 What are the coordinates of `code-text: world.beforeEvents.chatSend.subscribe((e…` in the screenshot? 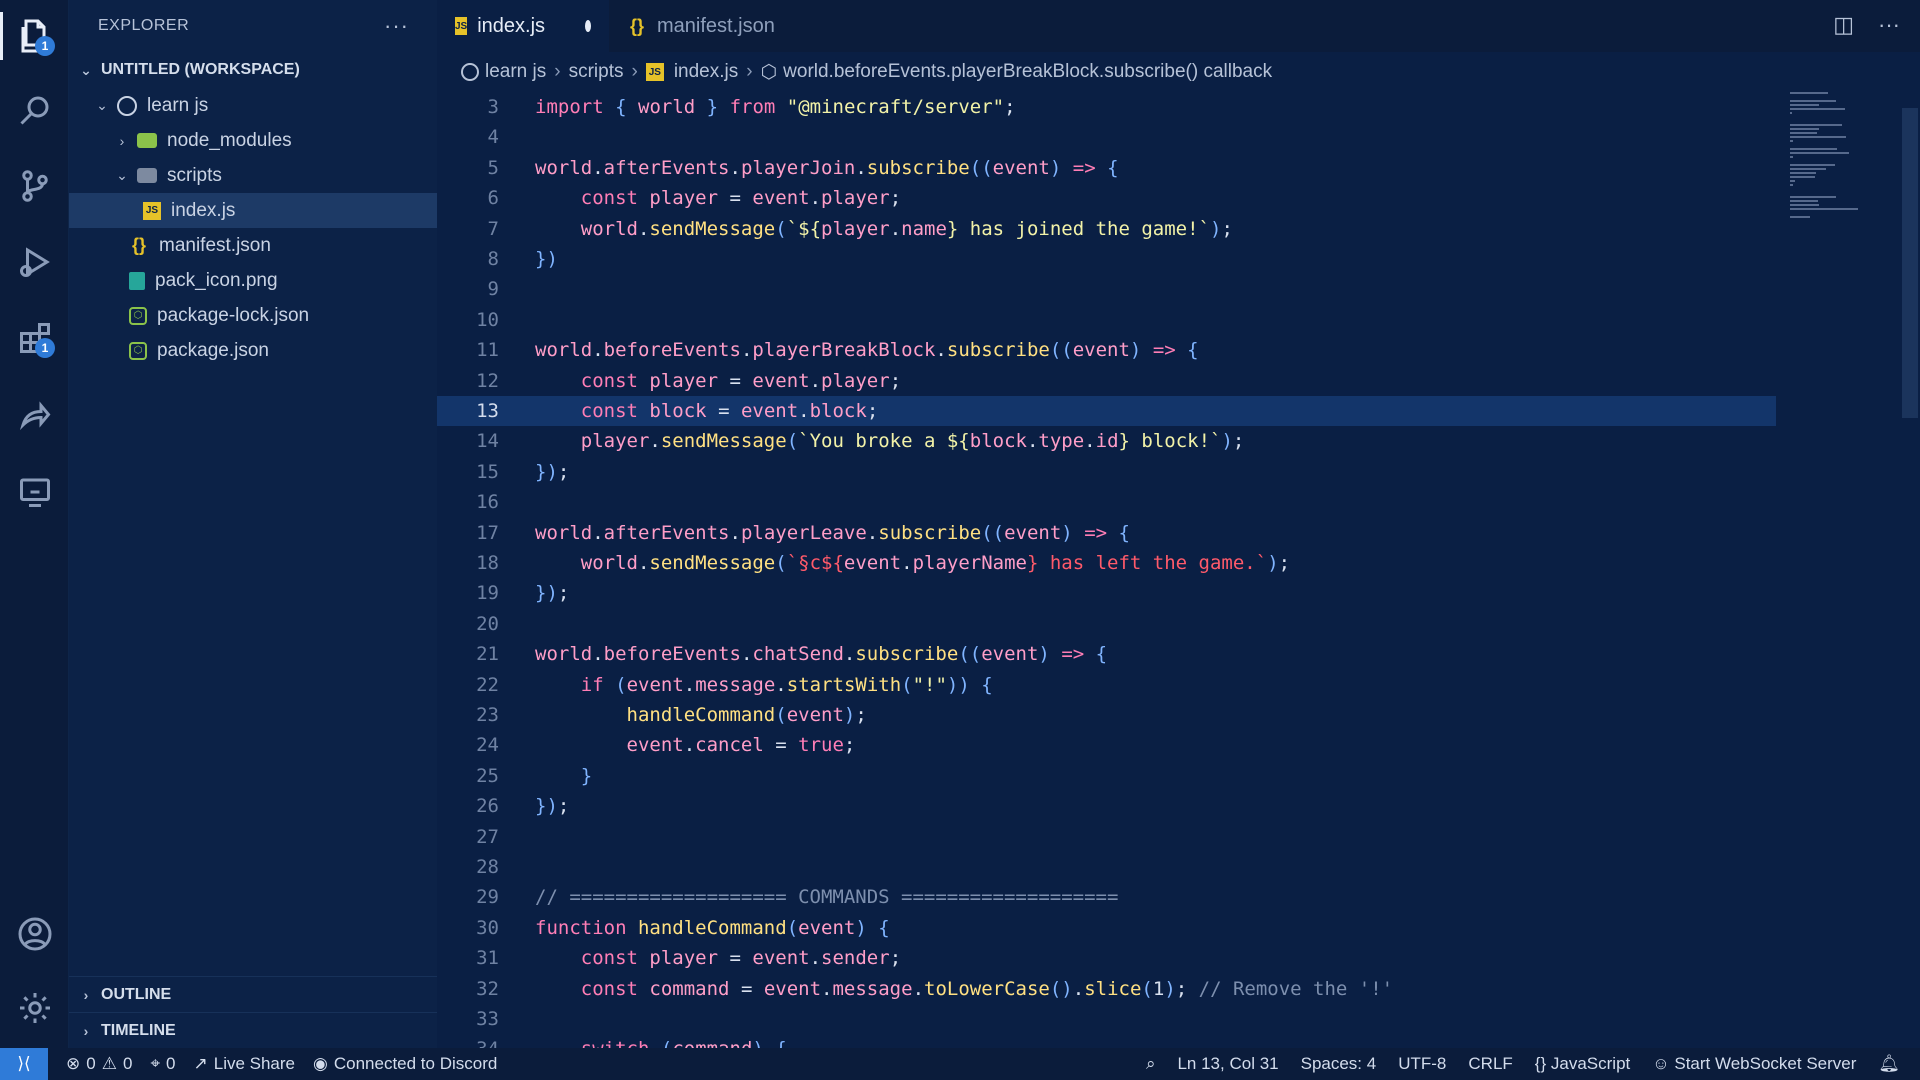 It's located at (821, 654).